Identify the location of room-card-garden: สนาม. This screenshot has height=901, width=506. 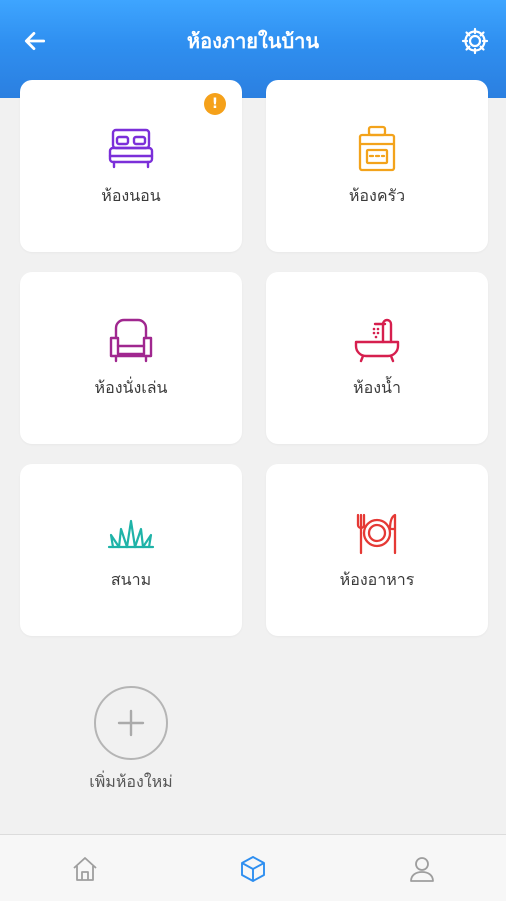
(131, 550).